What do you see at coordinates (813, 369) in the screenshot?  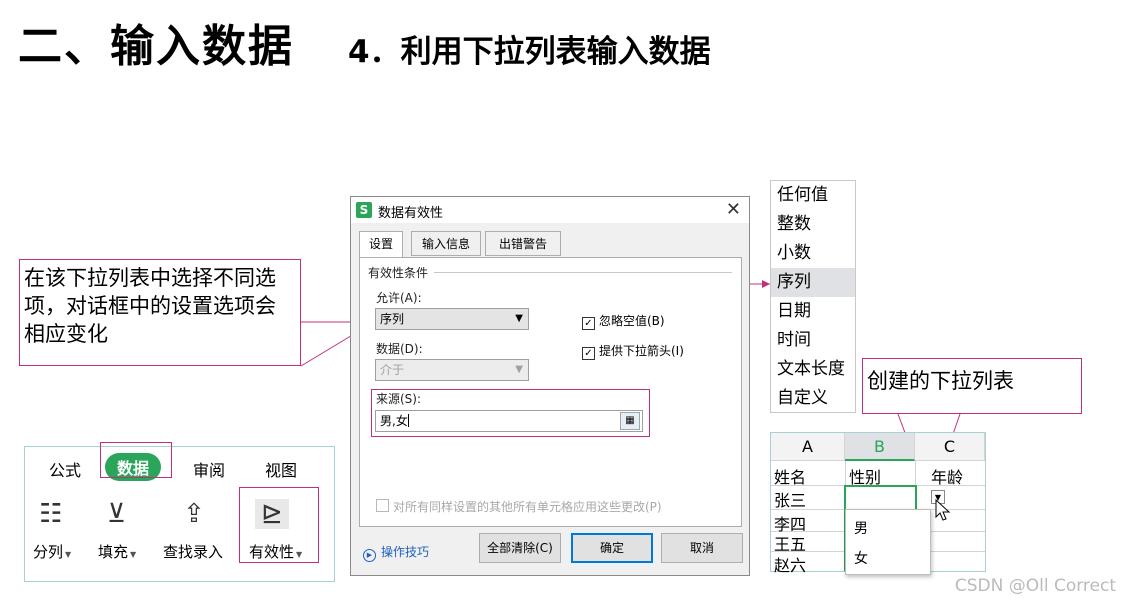 I see `list-item-text-length: 文本长度` at bounding box center [813, 369].